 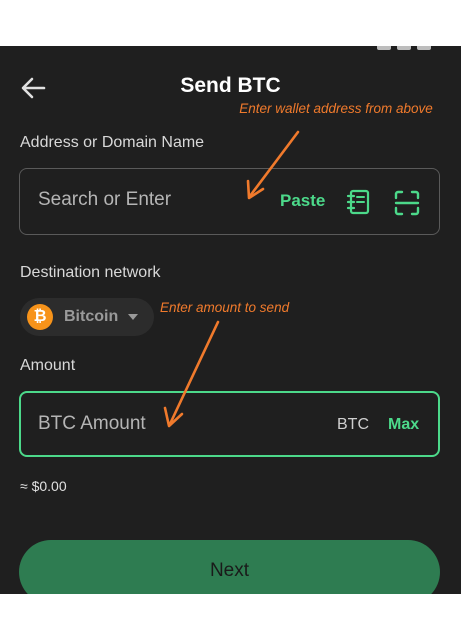 What do you see at coordinates (138, 424) in the screenshot?
I see `amount-input` at bounding box center [138, 424].